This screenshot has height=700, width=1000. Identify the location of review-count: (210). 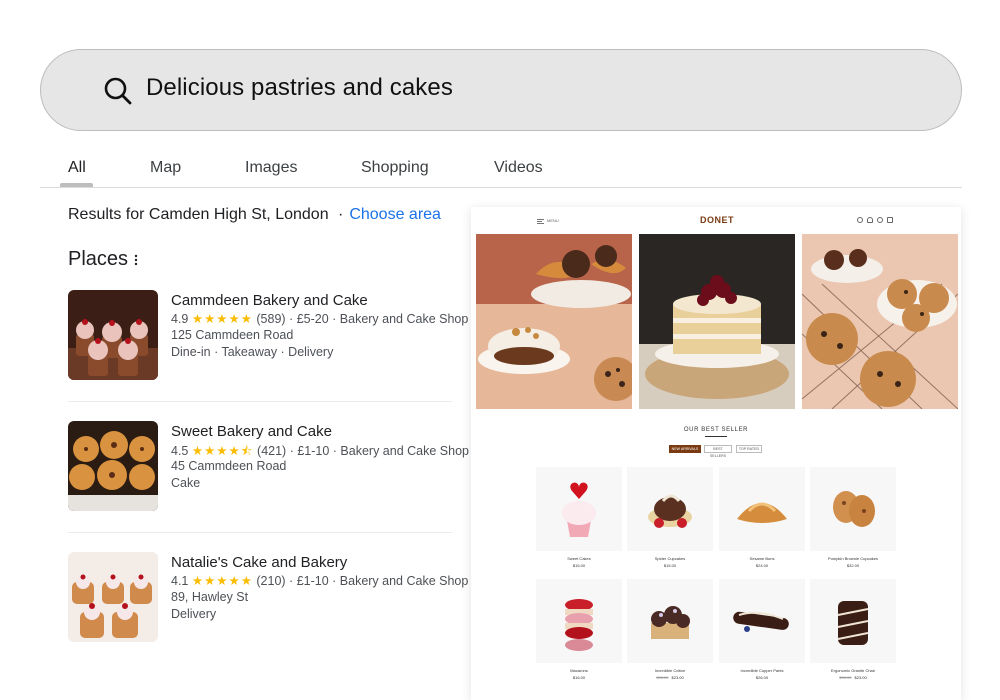
(271, 581).